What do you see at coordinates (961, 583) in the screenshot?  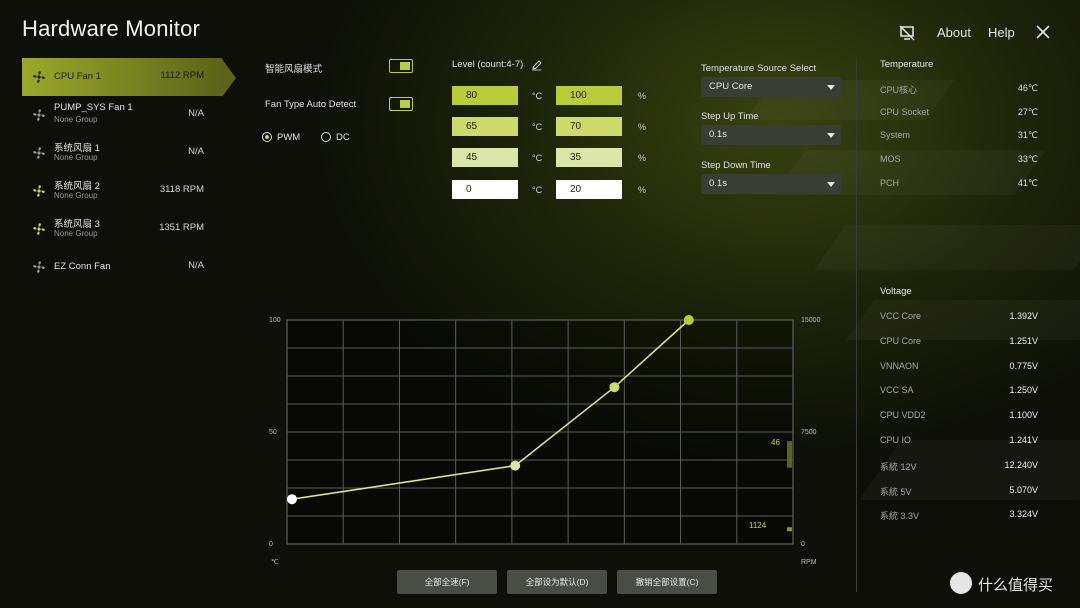 I see `watermark-logo` at bounding box center [961, 583].